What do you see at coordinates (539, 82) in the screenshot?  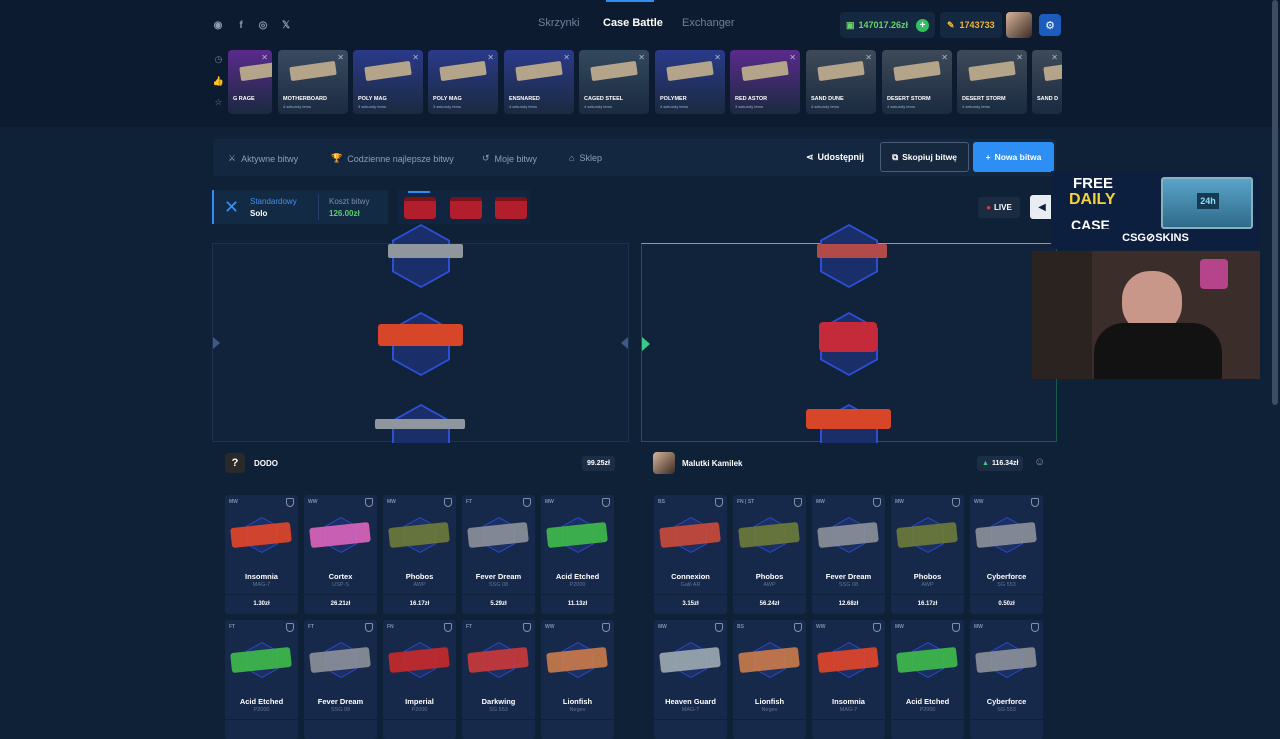 I see `recent-drop-card: ✕ ENSNARED 4 sekundy temu` at bounding box center [539, 82].